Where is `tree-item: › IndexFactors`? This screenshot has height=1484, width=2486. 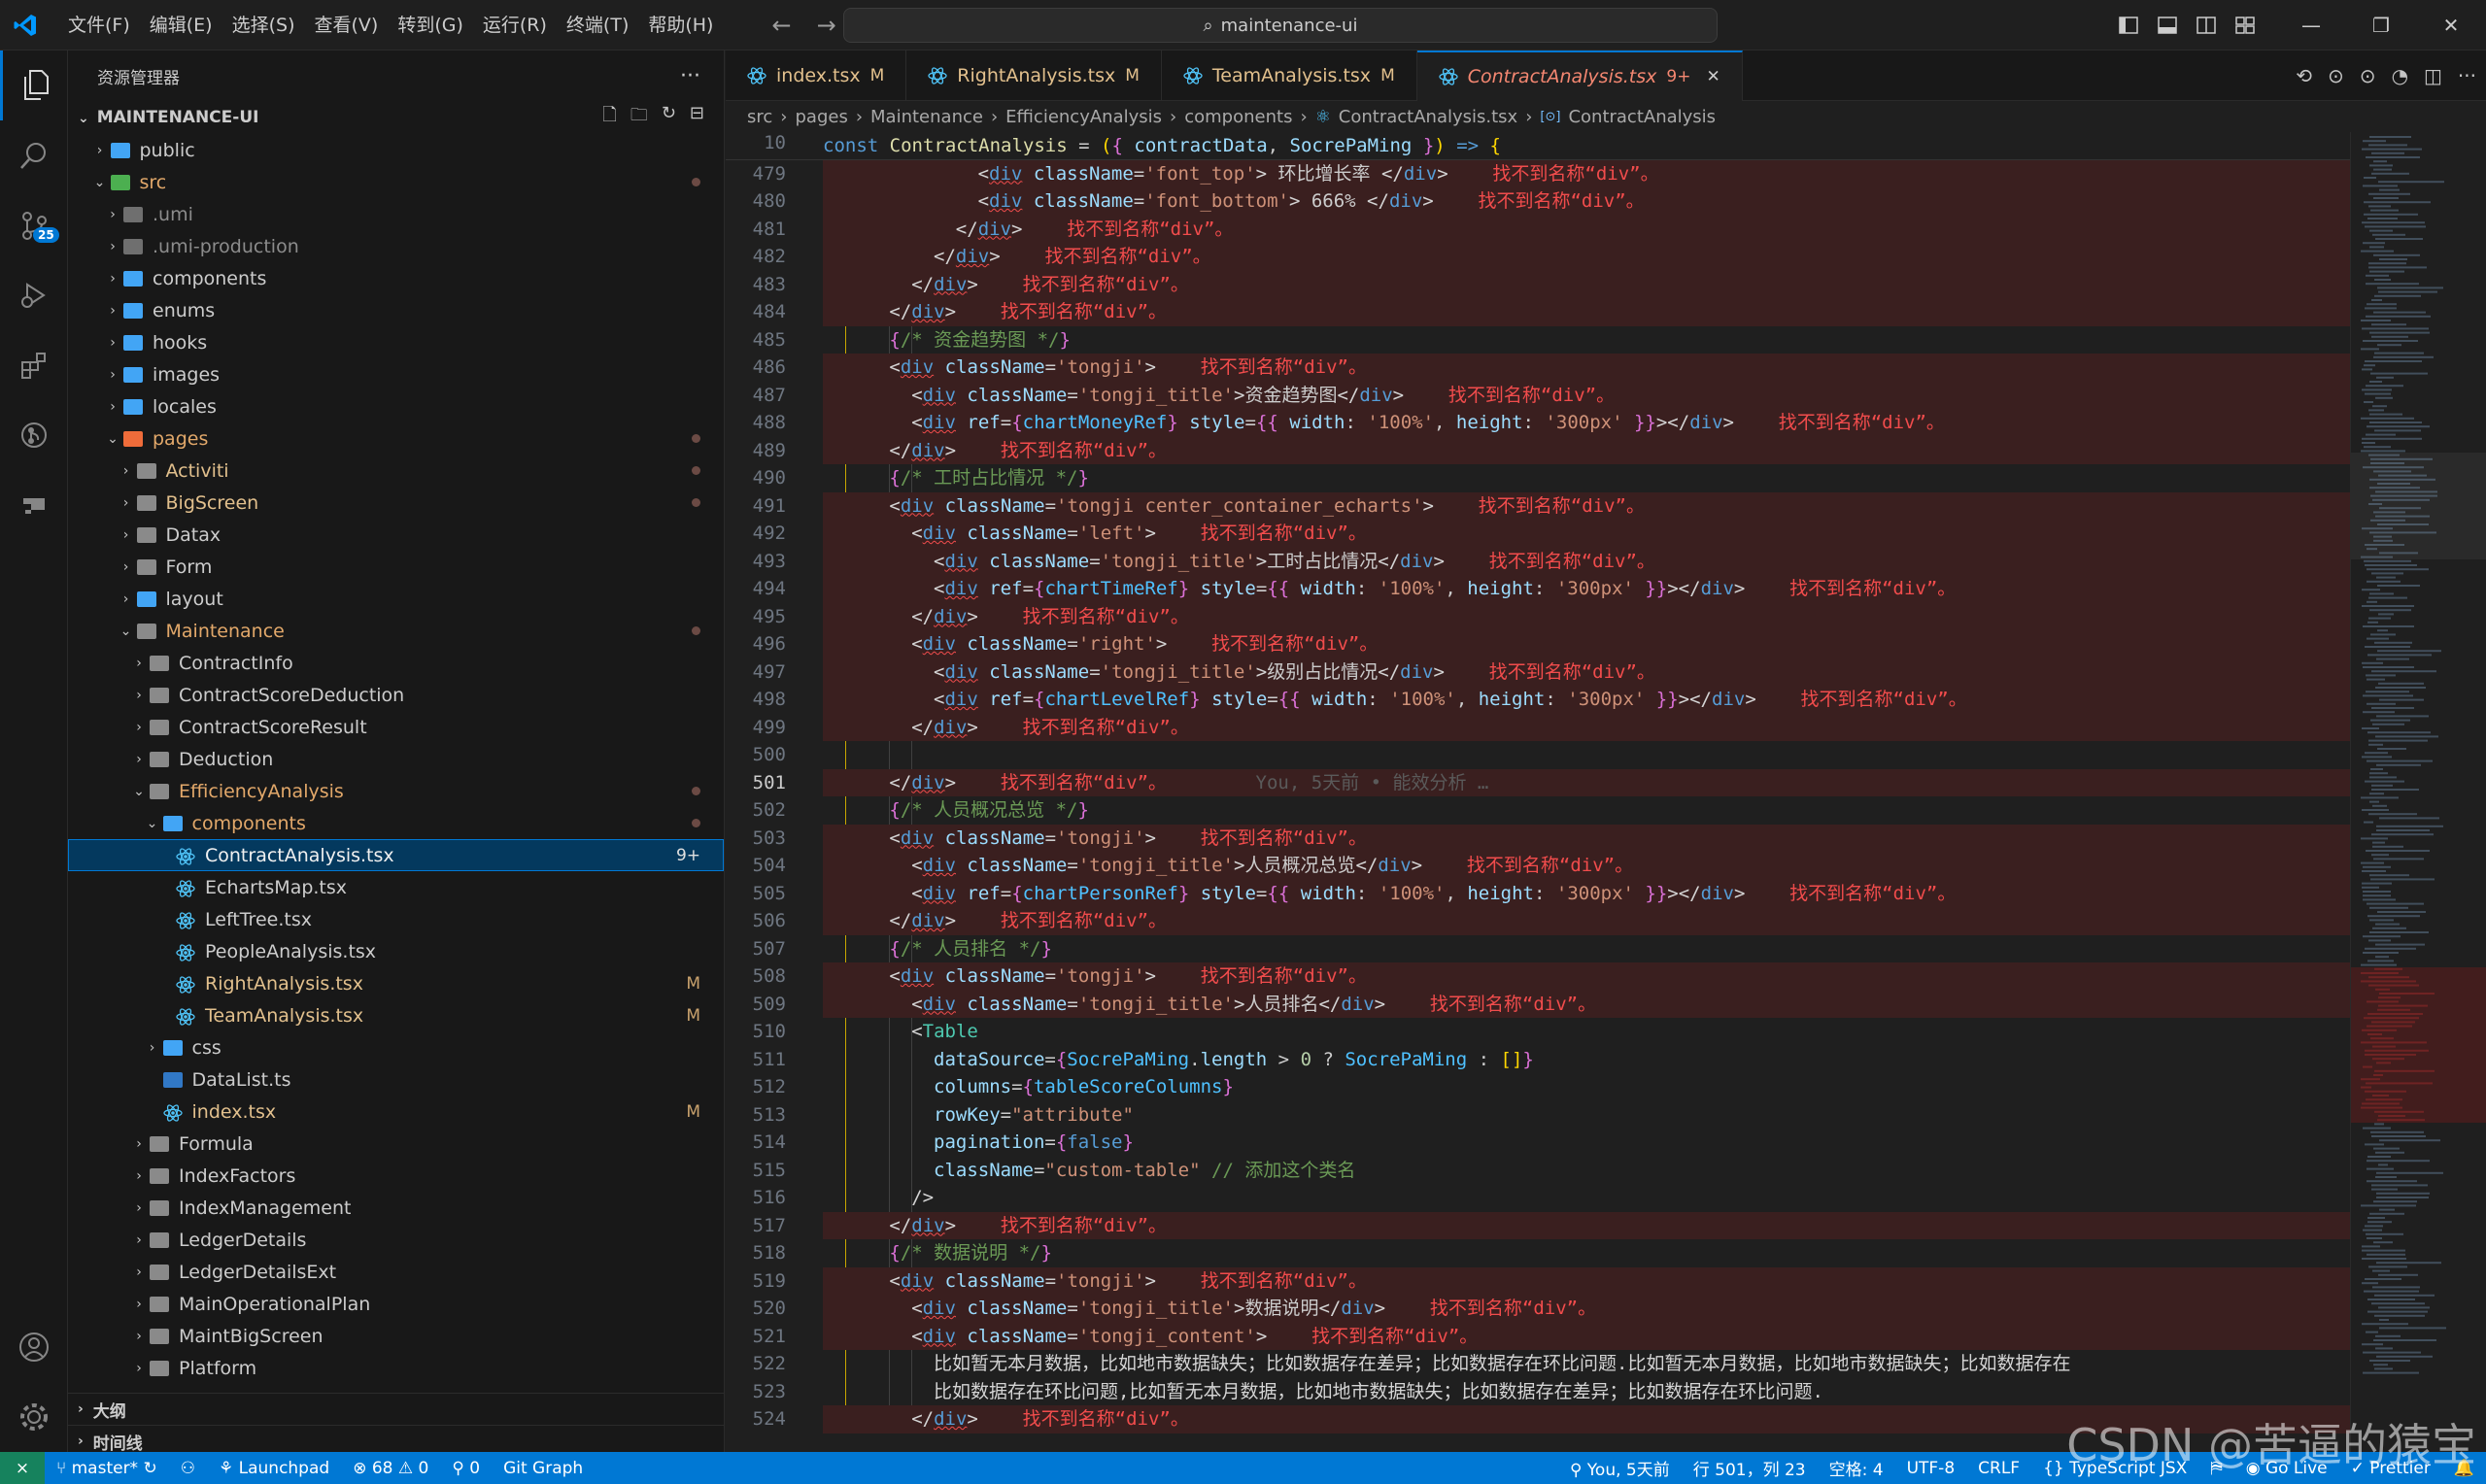
tree-item: › IndexFactors is located at coordinates (396, 1176).